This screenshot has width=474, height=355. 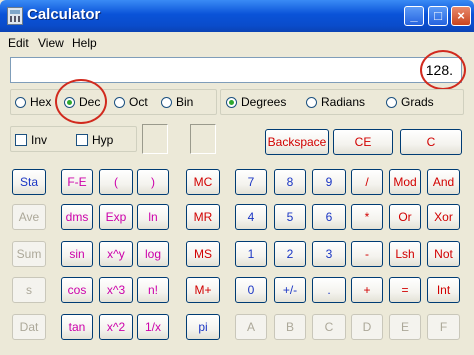 I want to click on digit-8-button: 8, so click(x=290, y=182).